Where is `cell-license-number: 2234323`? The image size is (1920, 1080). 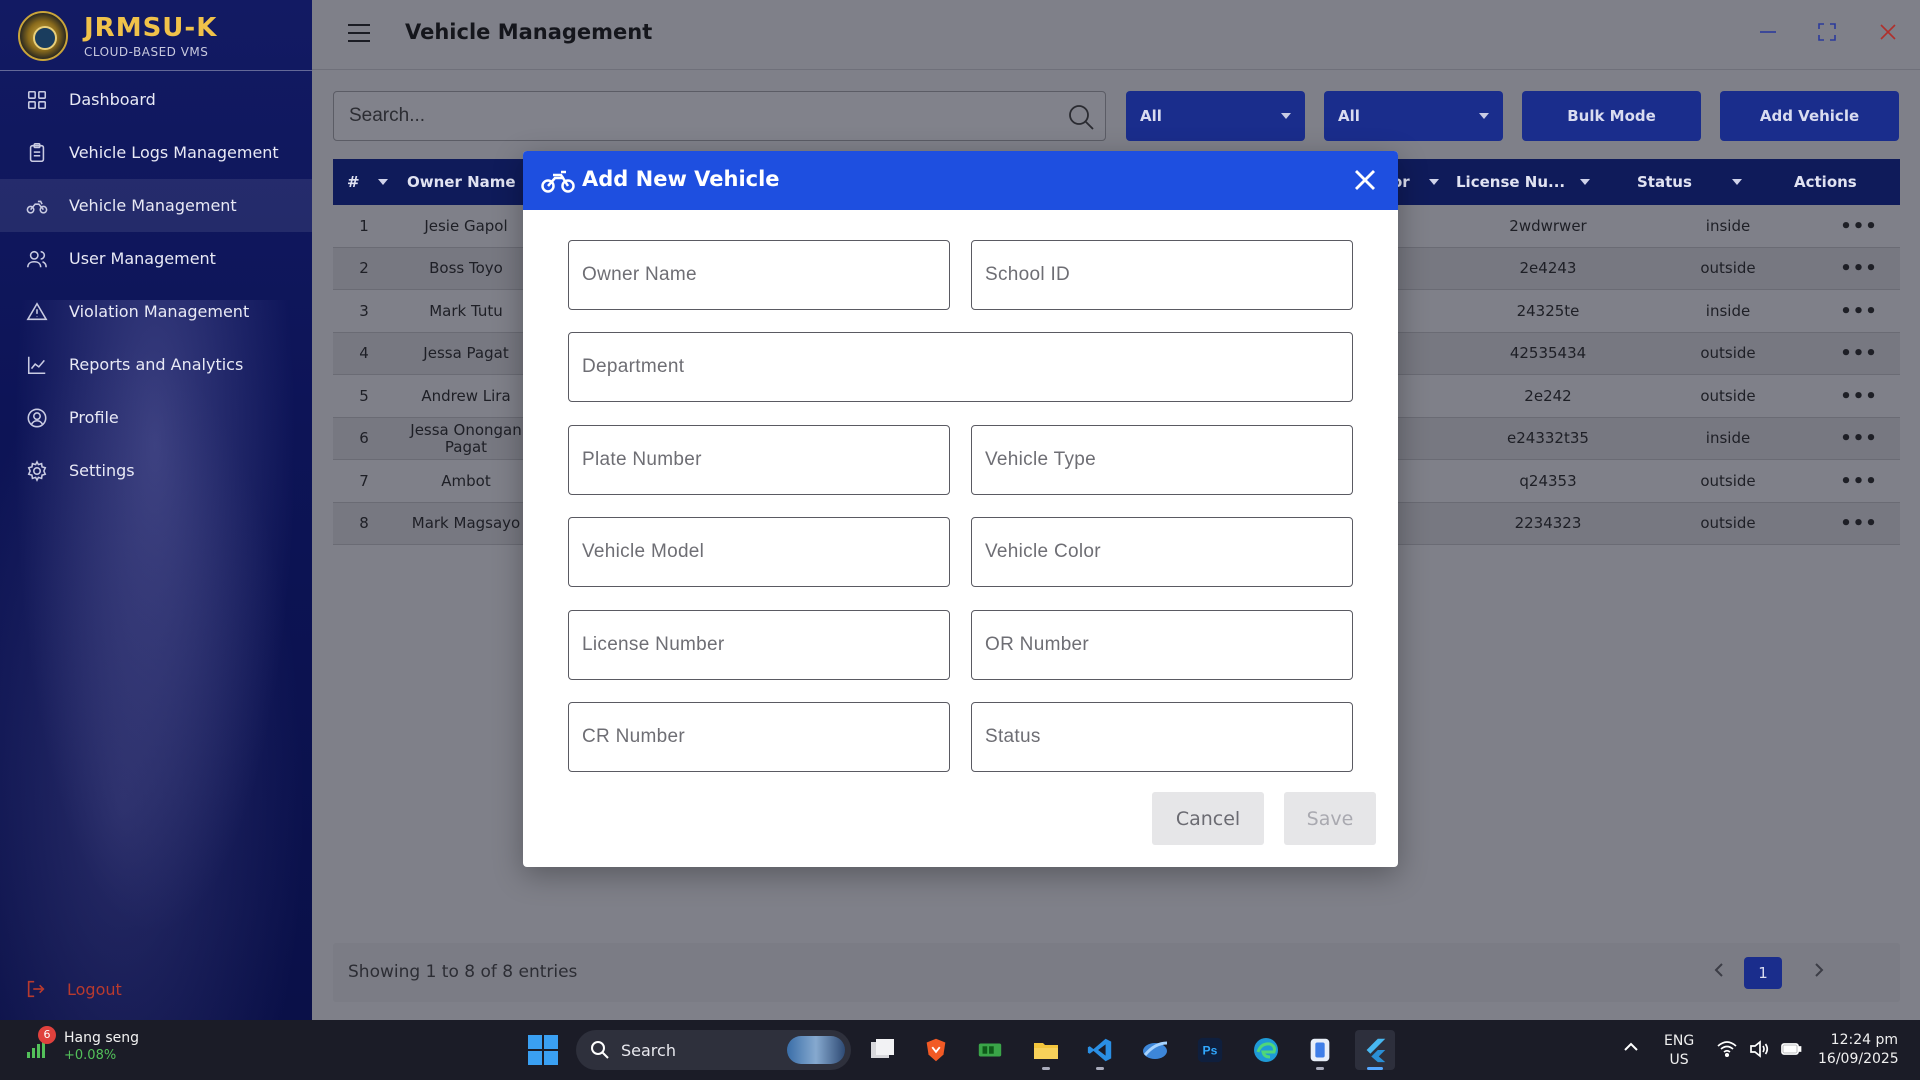 cell-license-number: 2234323 is located at coordinates (1548, 523).